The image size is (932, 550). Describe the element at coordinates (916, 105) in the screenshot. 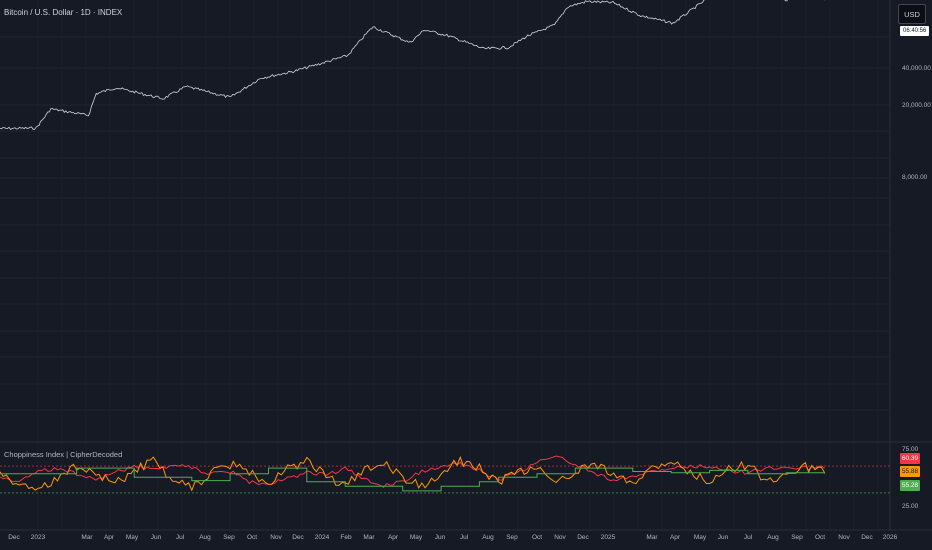

I see `price-label-20000: 20,000.00` at that location.